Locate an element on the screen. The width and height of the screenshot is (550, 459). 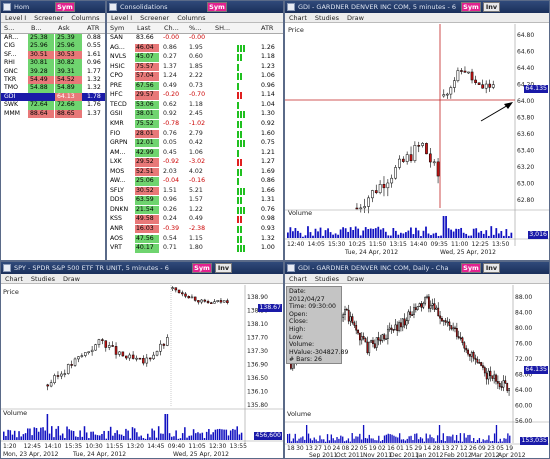
list-item: AM... 42.99 0.45 1.06 1.21 is located at coordinates (195, 152).